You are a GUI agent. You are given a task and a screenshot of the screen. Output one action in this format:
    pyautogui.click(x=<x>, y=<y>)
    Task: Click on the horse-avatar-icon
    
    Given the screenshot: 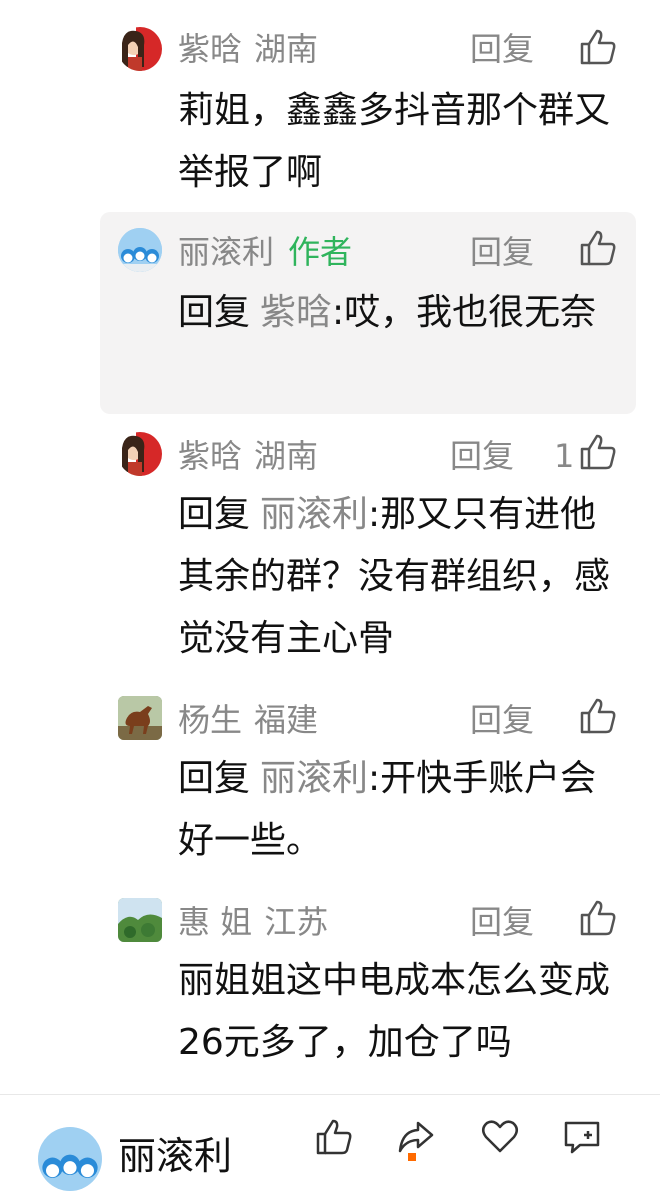 What is the action you would take?
    pyautogui.click(x=140, y=718)
    